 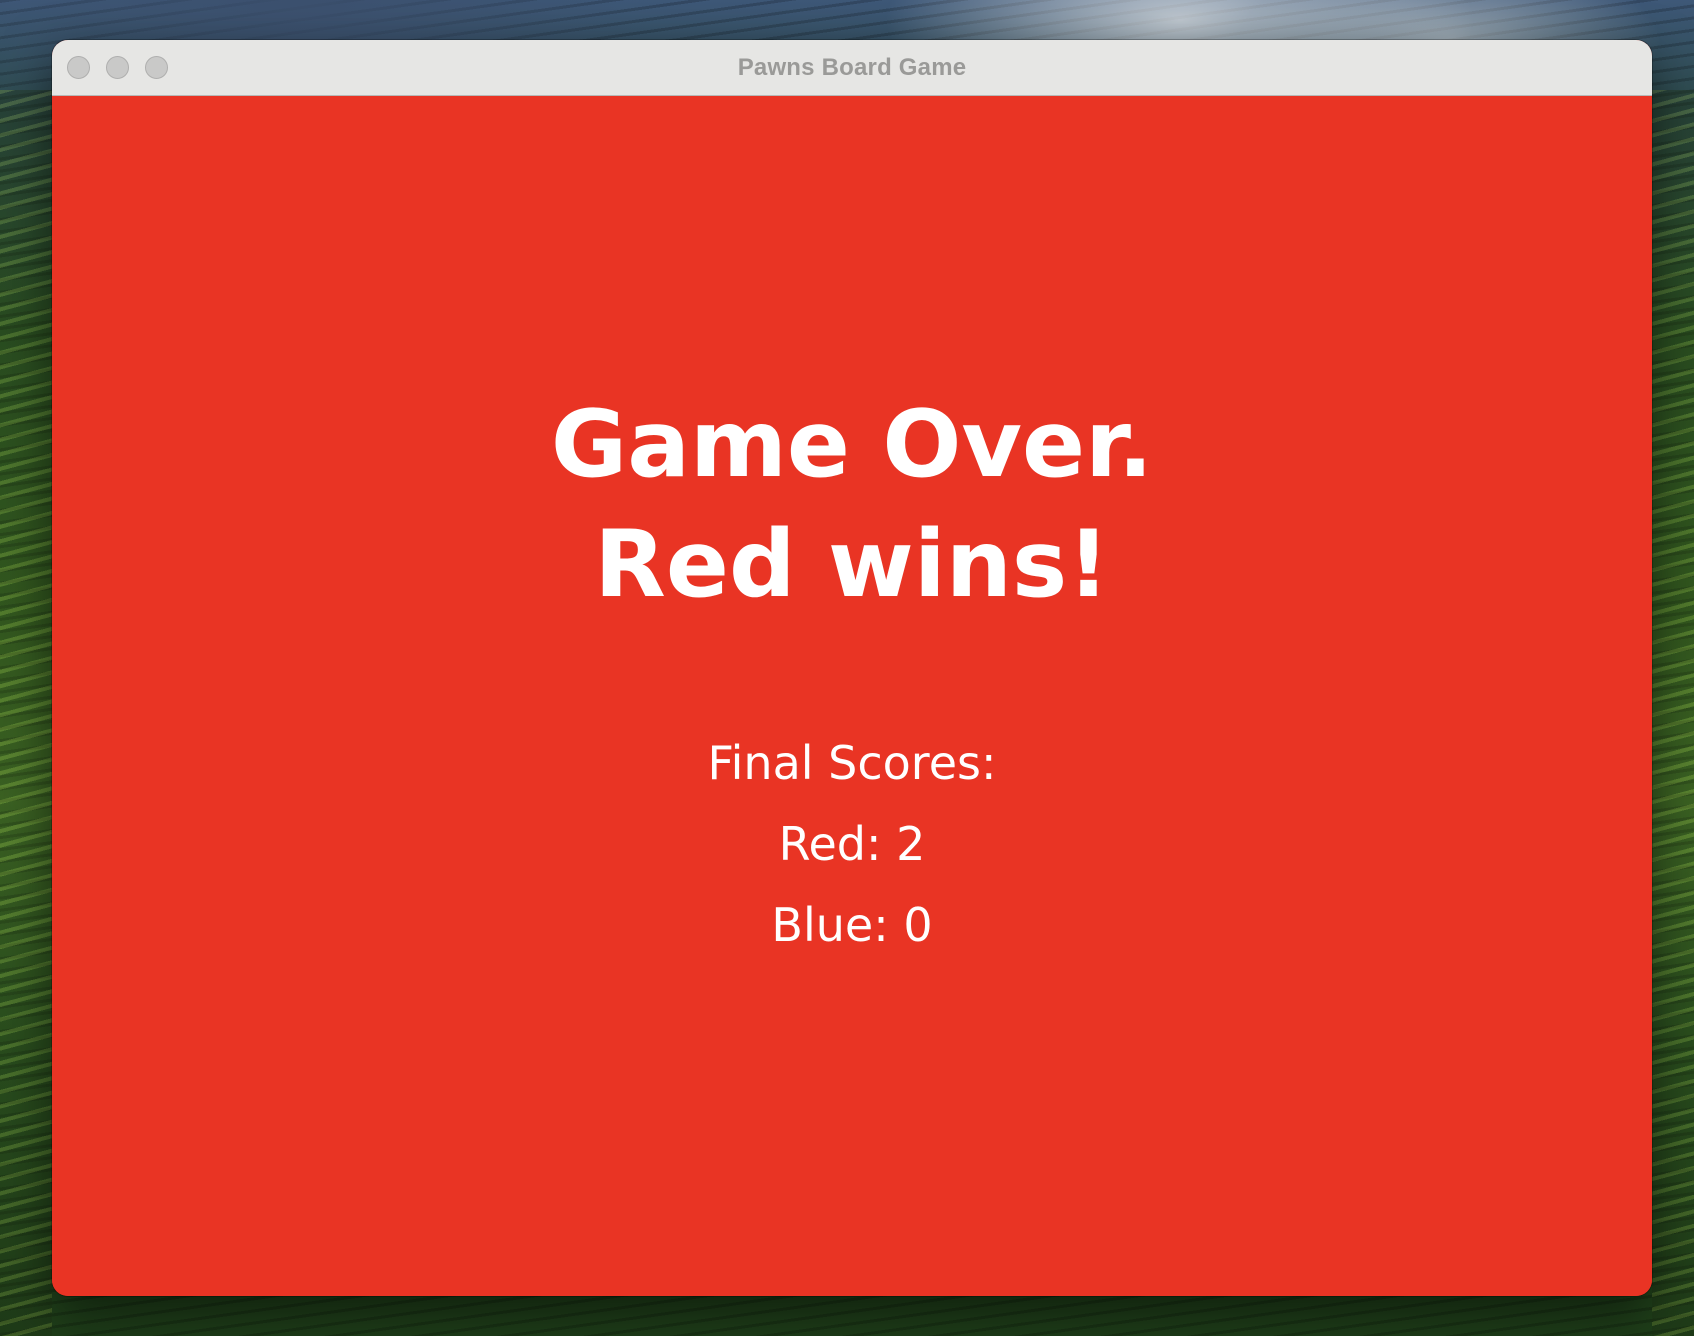 What do you see at coordinates (26, 713) in the screenshot?
I see `desktop-wallpaper-left` at bounding box center [26, 713].